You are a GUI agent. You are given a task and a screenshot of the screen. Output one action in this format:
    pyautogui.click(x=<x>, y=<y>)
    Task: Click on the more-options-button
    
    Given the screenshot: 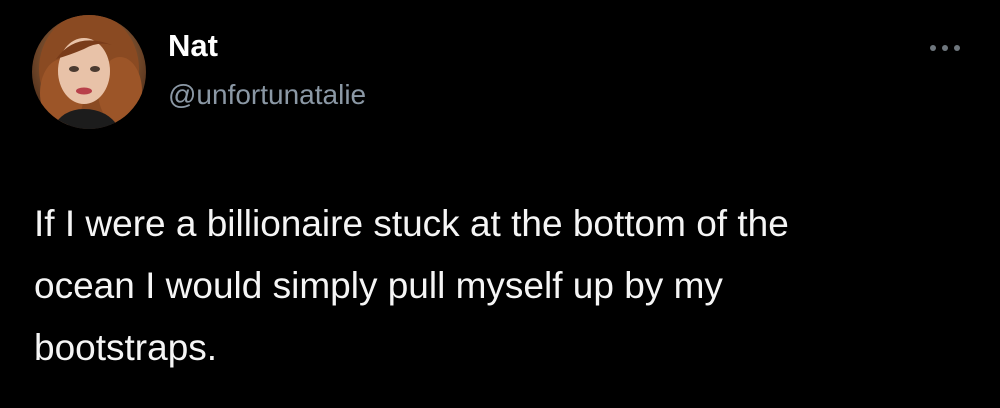 What is the action you would take?
    pyautogui.click(x=946, y=48)
    